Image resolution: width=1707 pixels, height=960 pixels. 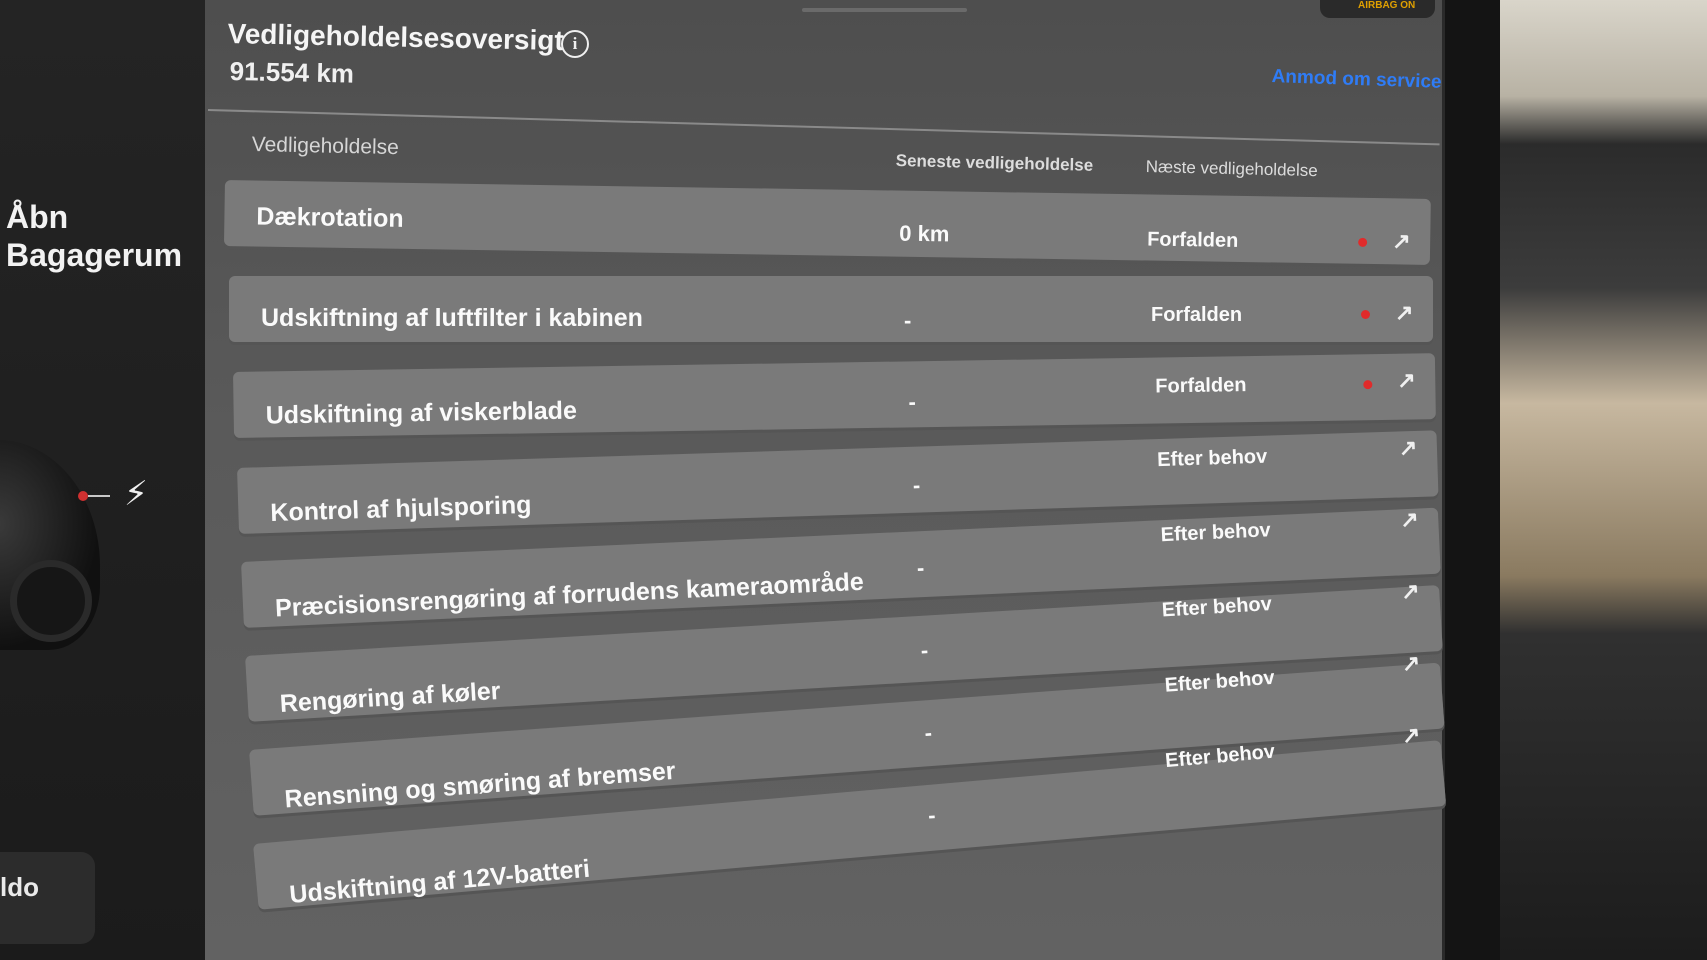 What do you see at coordinates (575, 44) in the screenshot?
I see `info-icon: i` at bounding box center [575, 44].